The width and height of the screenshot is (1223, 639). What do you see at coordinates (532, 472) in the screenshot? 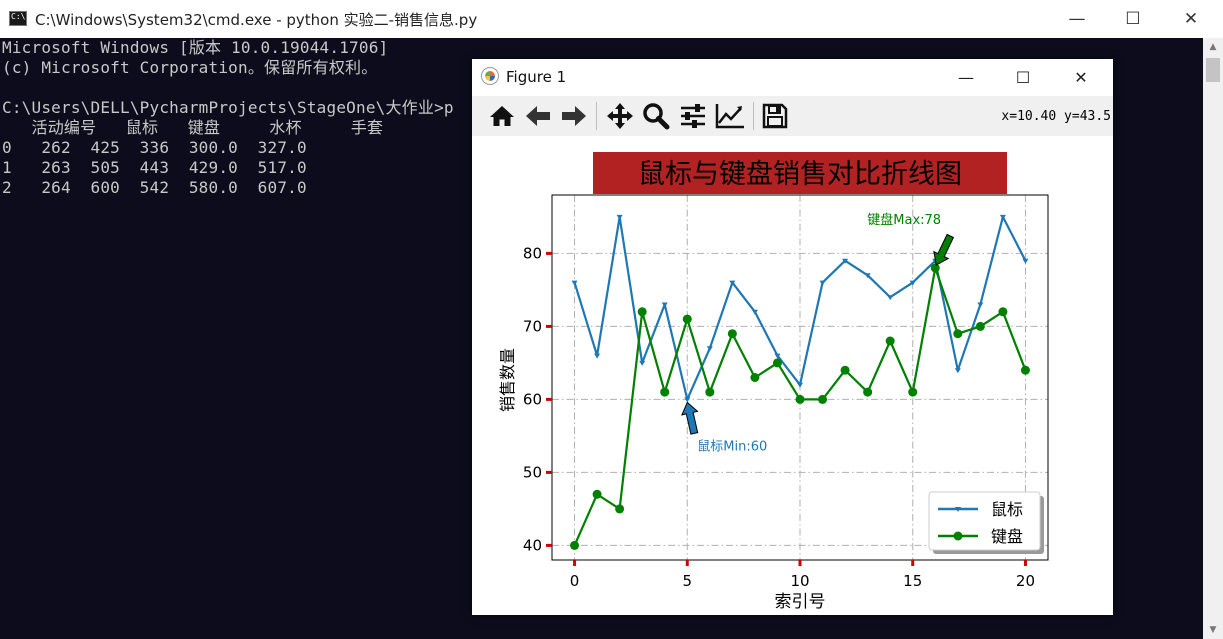
I see `y-tick-label: 50` at bounding box center [532, 472].